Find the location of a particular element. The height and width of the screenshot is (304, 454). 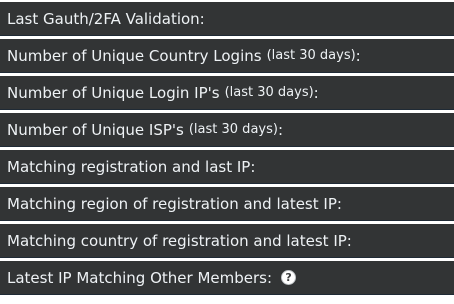

row-label: Last Gauth/2FA Validation: is located at coordinates (106, 18).